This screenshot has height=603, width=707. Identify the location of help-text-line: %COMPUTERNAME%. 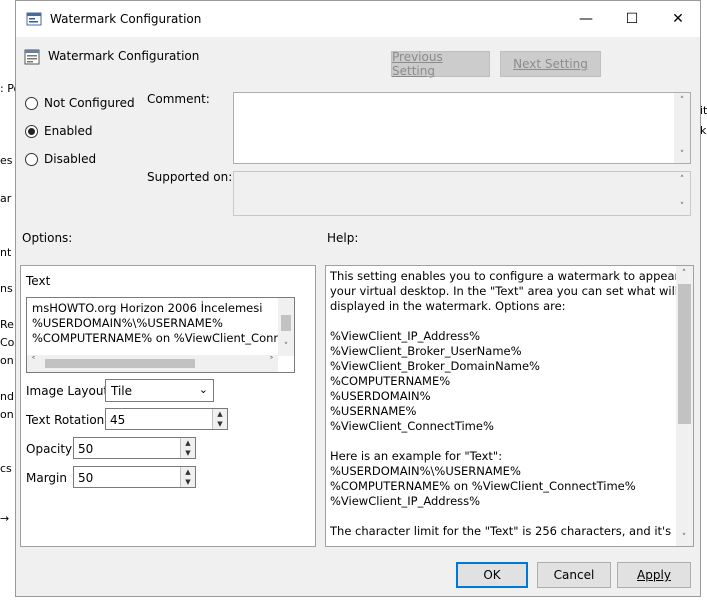
(390, 381).